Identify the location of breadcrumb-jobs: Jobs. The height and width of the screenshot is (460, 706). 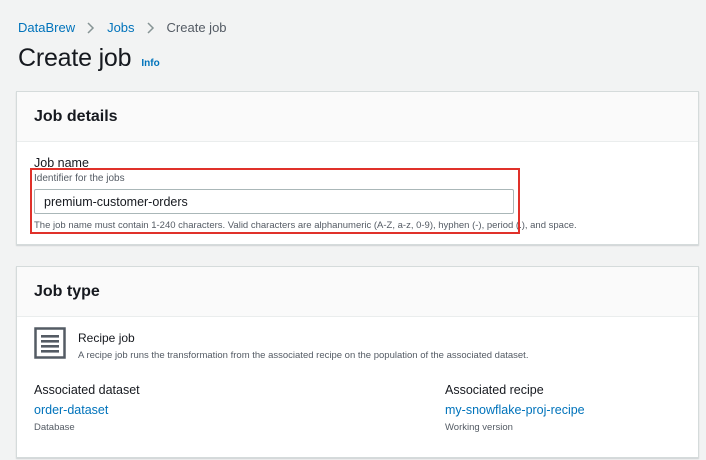
(120, 27).